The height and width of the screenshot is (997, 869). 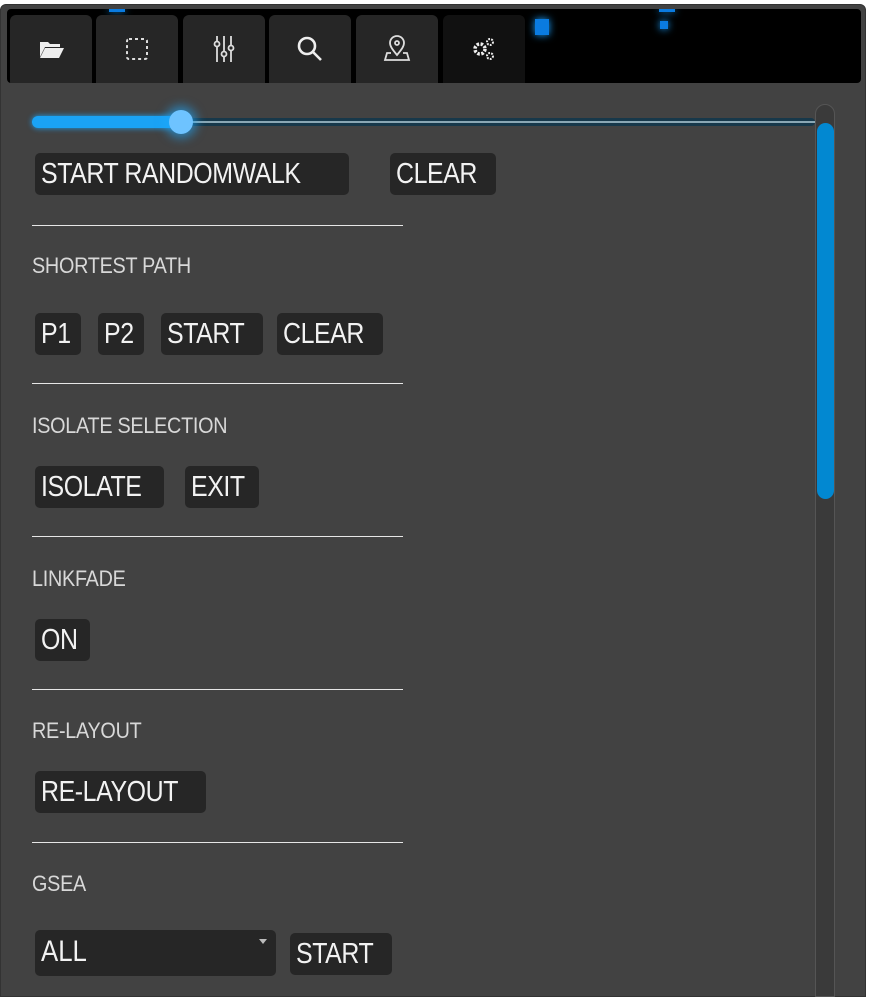 I want to click on tab-filters, so click(x=224, y=49).